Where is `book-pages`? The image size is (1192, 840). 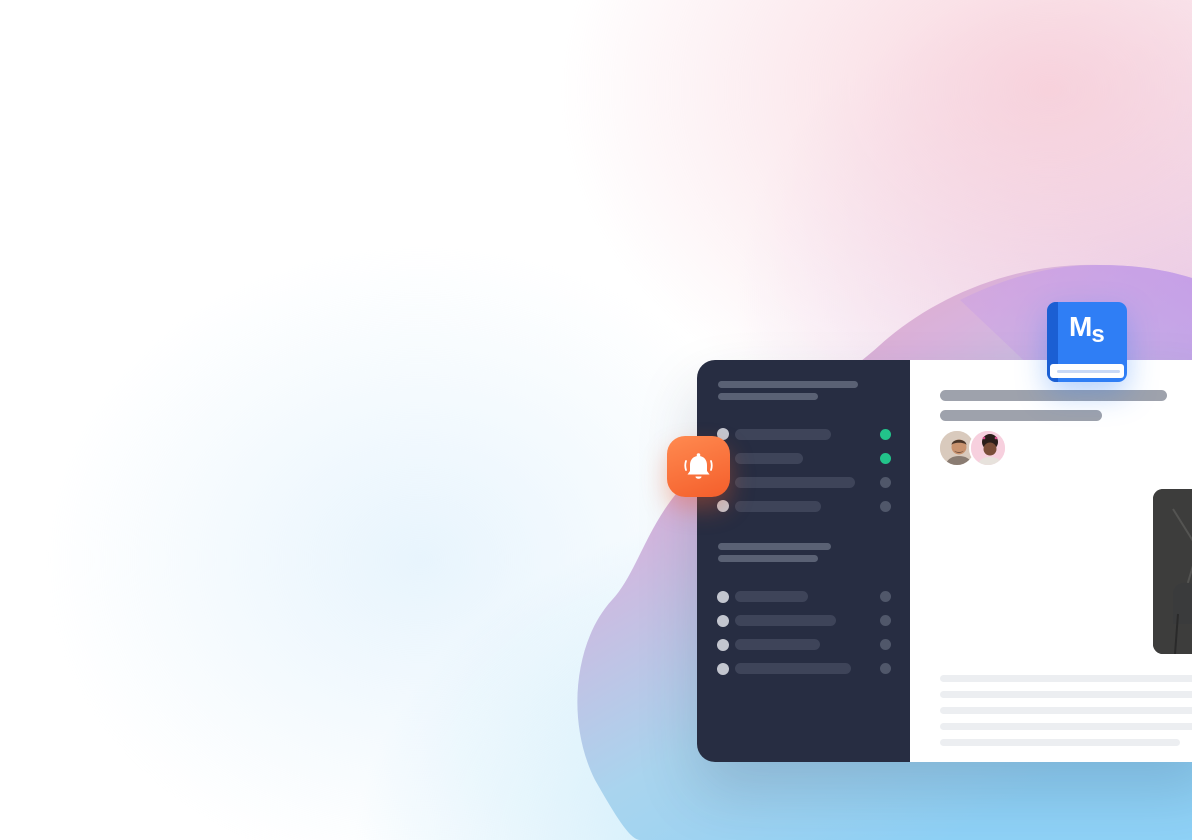 book-pages is located at coordinates (1087, 371).